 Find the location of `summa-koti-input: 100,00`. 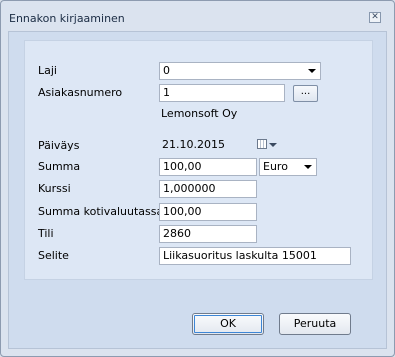

summa-koti-input: 100,00 is located at coordinates (208, 212).